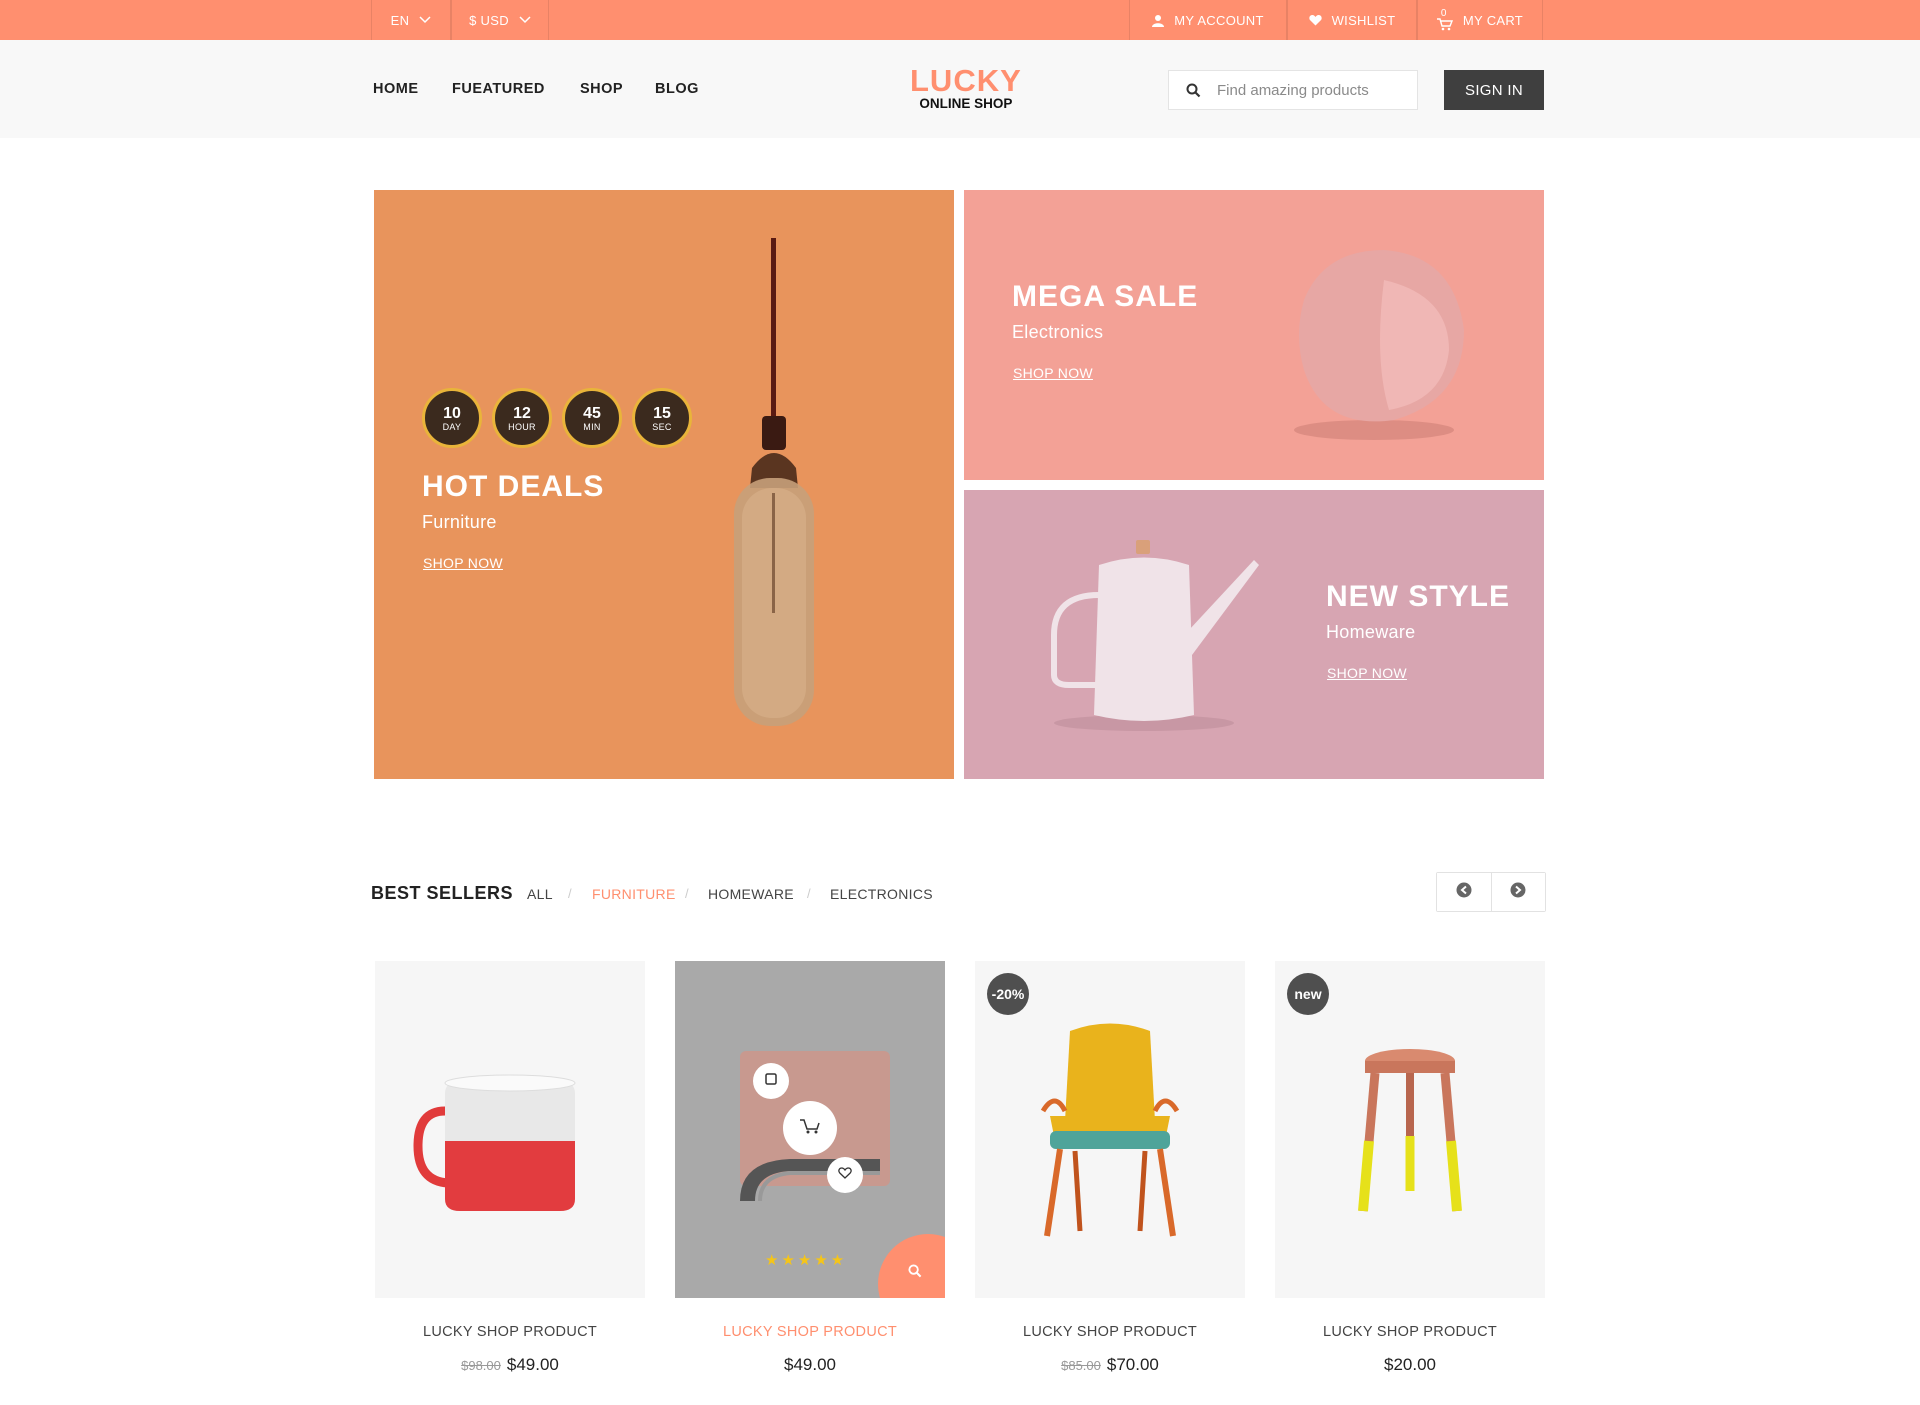 The height and width of the screenshot is (1405, 1920). Describe the element at coordinates (442, 893) in the screenshot. I see `best-sellers-title: BEST SELLERS` at that location.